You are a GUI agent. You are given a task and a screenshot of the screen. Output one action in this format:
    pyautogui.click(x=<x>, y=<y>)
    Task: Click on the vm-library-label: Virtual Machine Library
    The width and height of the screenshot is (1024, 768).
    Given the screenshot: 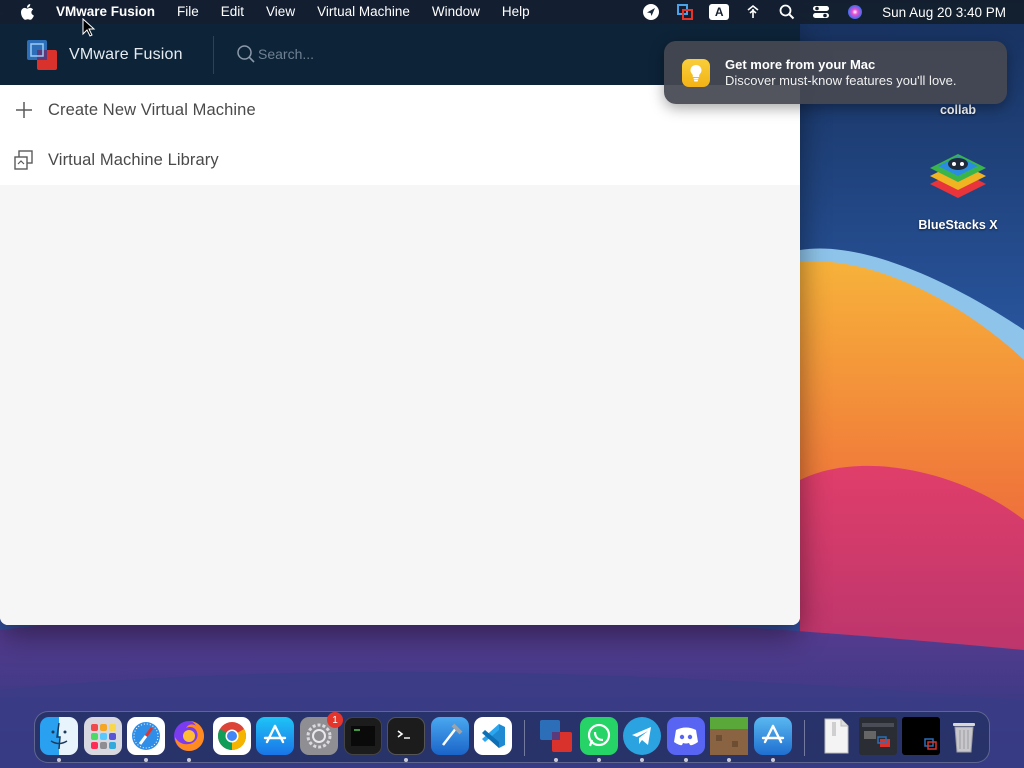 What is the action you would take?
    pyautogui.click(x=133, y=159)
    